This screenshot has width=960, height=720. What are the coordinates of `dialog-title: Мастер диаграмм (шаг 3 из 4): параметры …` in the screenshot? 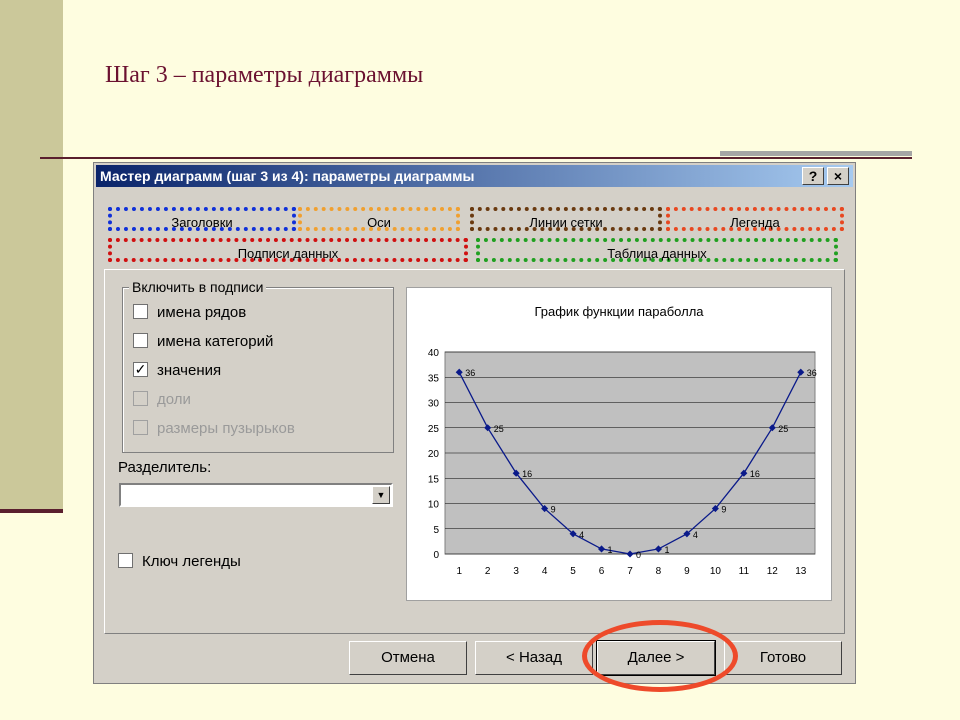 It's located at (287, 176).